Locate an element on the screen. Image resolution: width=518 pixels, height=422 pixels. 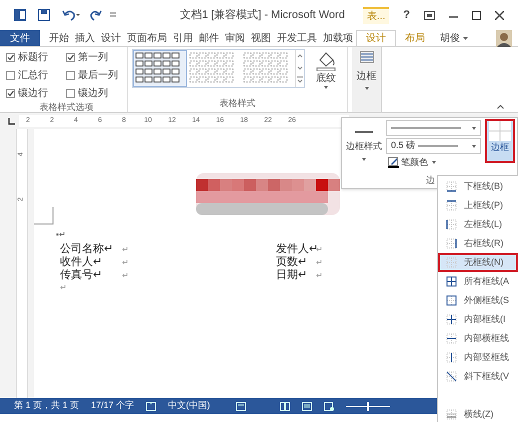
menu-item: 左框线(L) is located at coordinates (478, 224).